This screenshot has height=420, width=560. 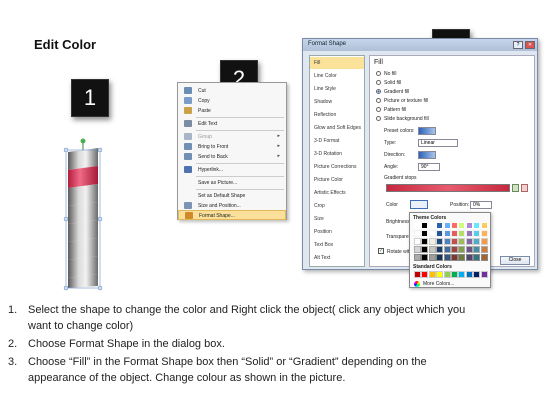 What do you see at coordinates (530, 45) in the screenshot?
I see `close-icon: ✕` at bounding box center [530, 45].